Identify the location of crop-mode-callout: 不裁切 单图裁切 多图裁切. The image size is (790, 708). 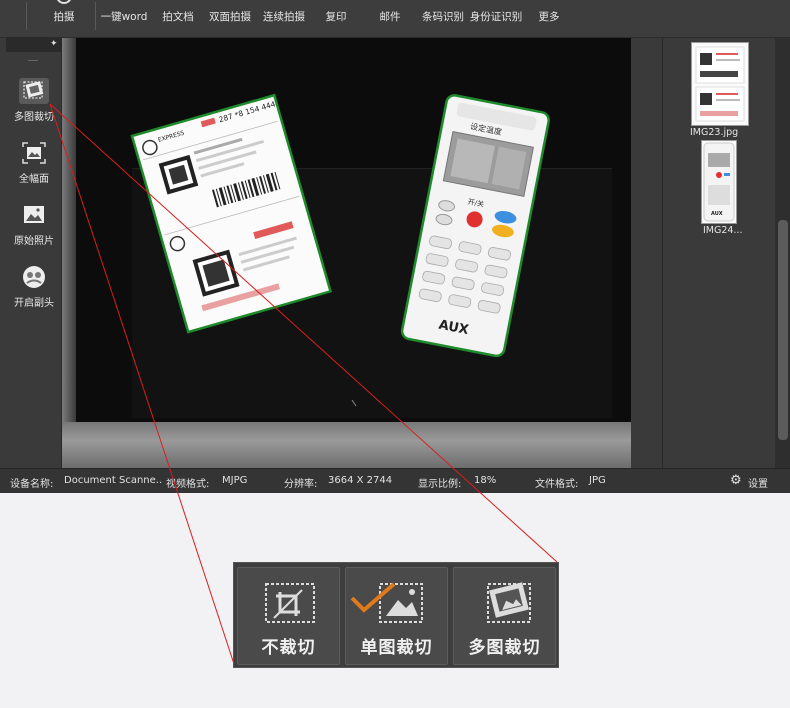
(396, 615).